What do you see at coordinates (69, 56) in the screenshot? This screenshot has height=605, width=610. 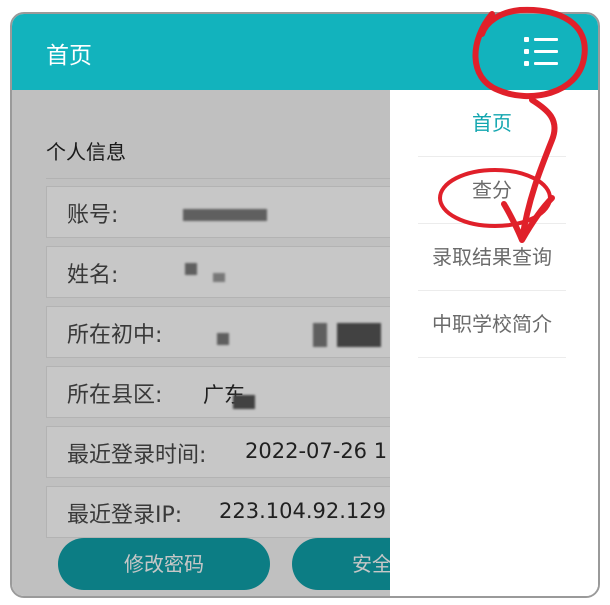 I see `page-title: 首页` at bounding box center [69, 56].